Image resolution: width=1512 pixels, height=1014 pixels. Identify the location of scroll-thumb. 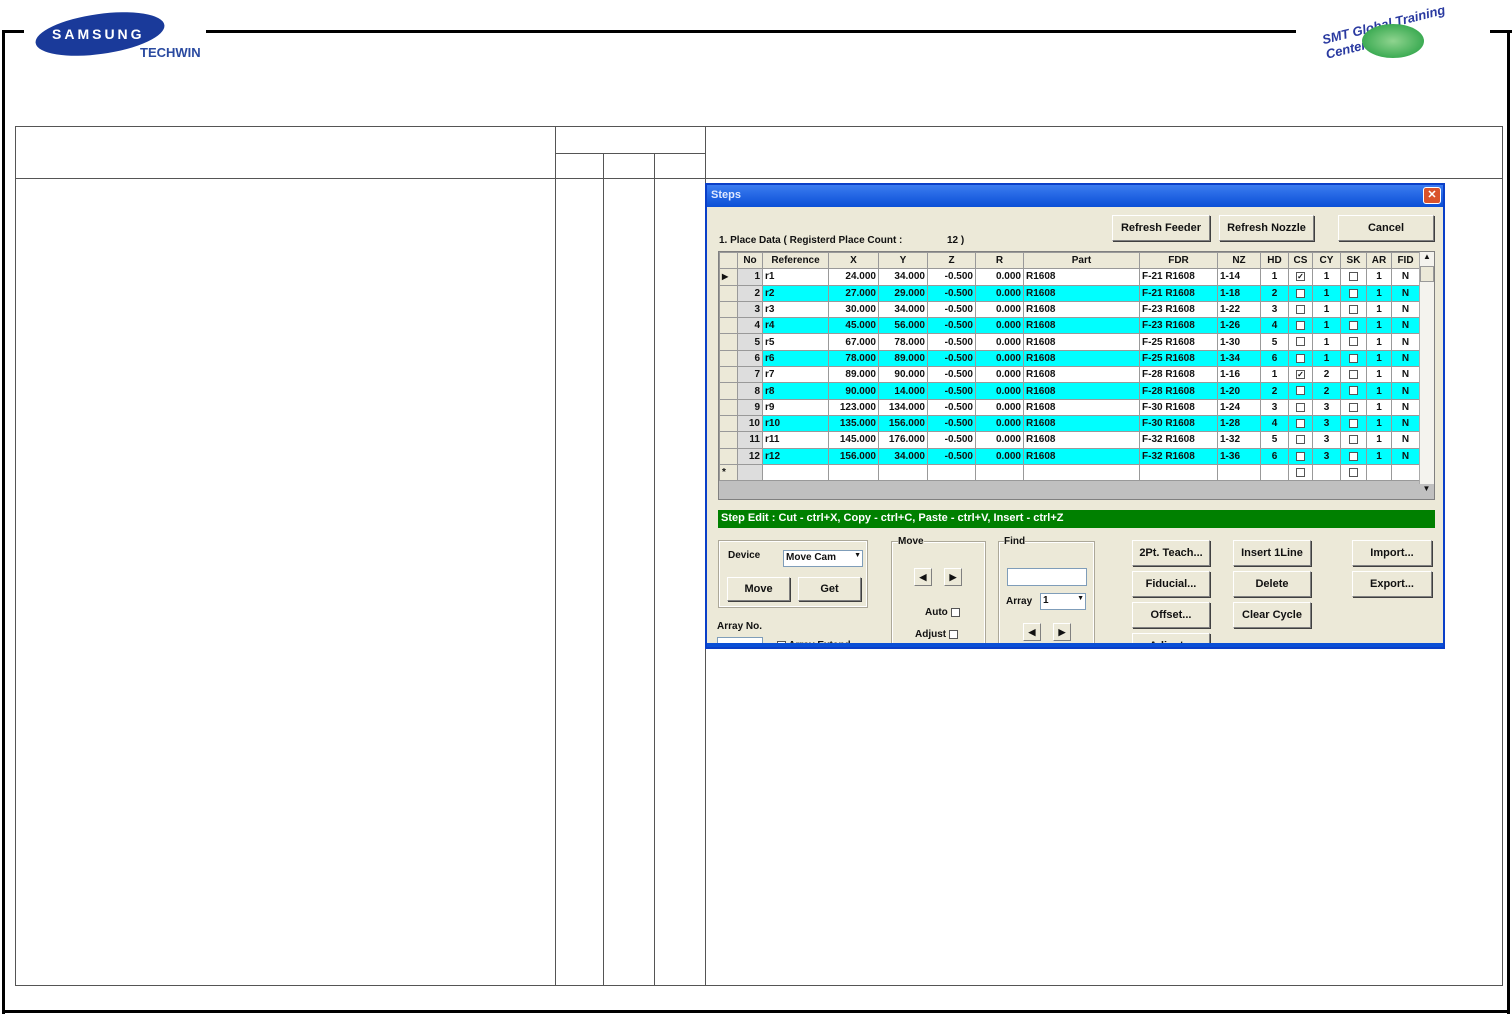
(1427, 274).